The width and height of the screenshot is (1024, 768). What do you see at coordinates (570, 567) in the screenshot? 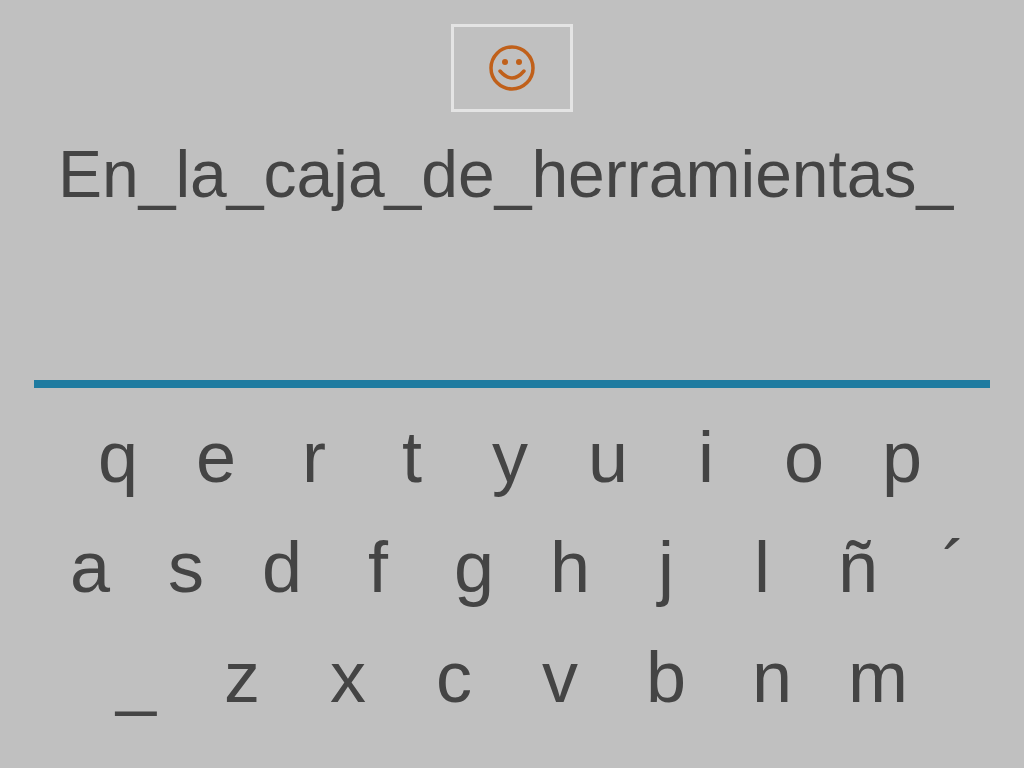
I see `letter-key: h` at bounding box center [570, 567].